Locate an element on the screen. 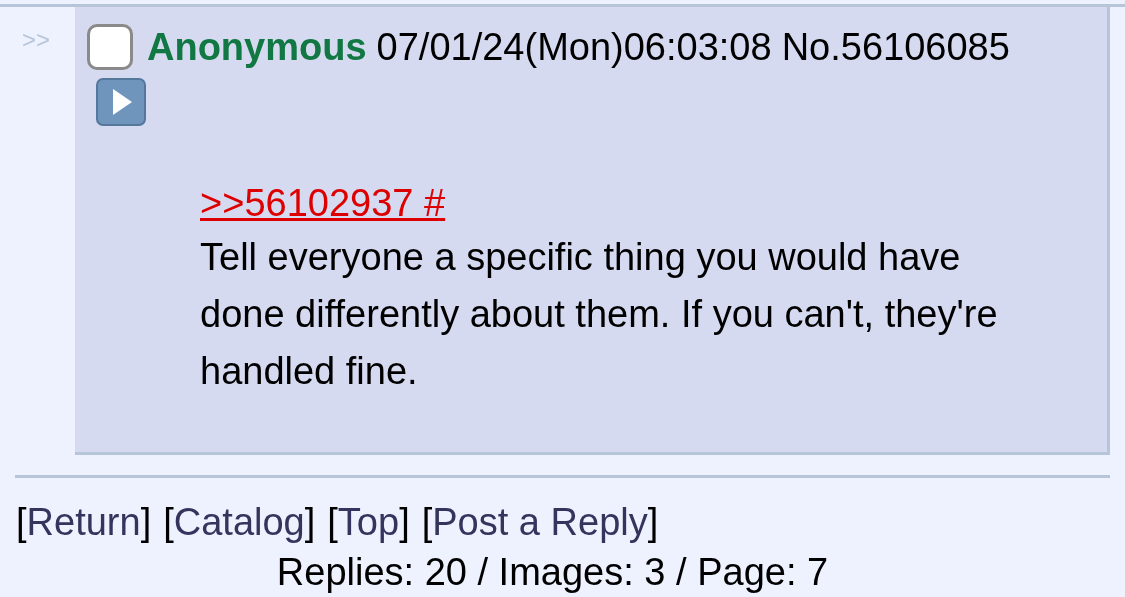 The width and height of the screenshot is (1125, 597). thread-stats: Replies: 20 / Images: 3 / Page: 7 is located at coordinates (552, 572).